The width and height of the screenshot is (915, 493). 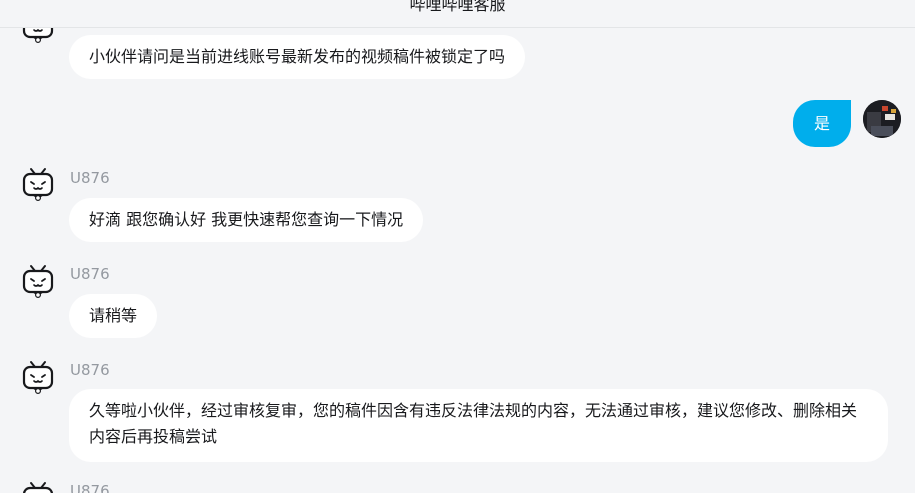 I want to click on agent-message-bubble: 请稍等, so click(x=113, y=316).